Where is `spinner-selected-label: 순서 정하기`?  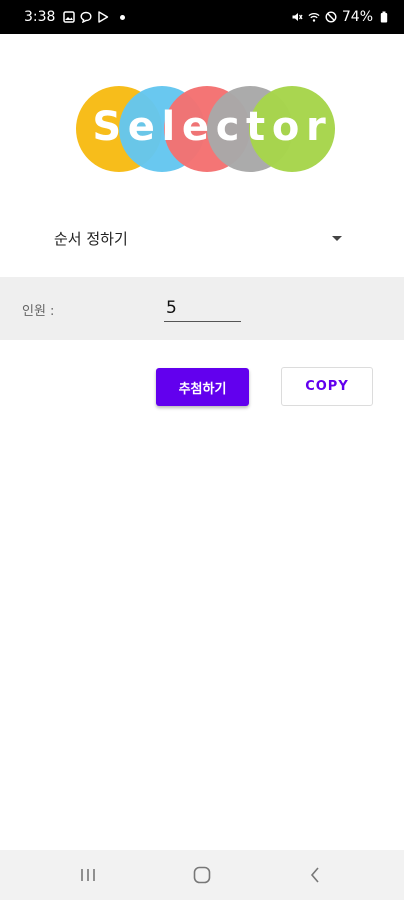 spinner-selected-label: 순서 정하기 is located at coordinates (91, 238).